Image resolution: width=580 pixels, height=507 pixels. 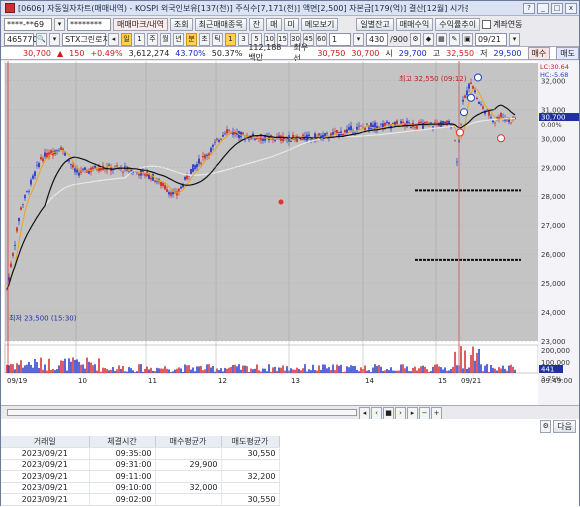 I want to click on range-input: 430, so click(x=377, y=39).